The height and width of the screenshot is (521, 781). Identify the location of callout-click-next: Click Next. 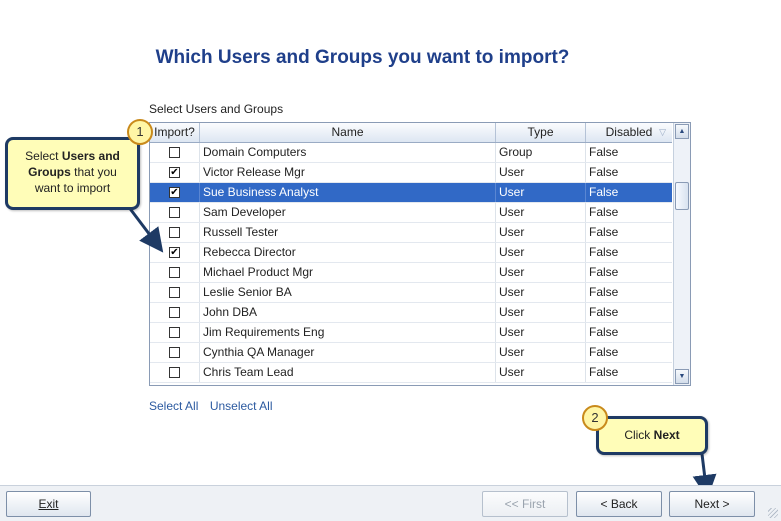
(652, 435).